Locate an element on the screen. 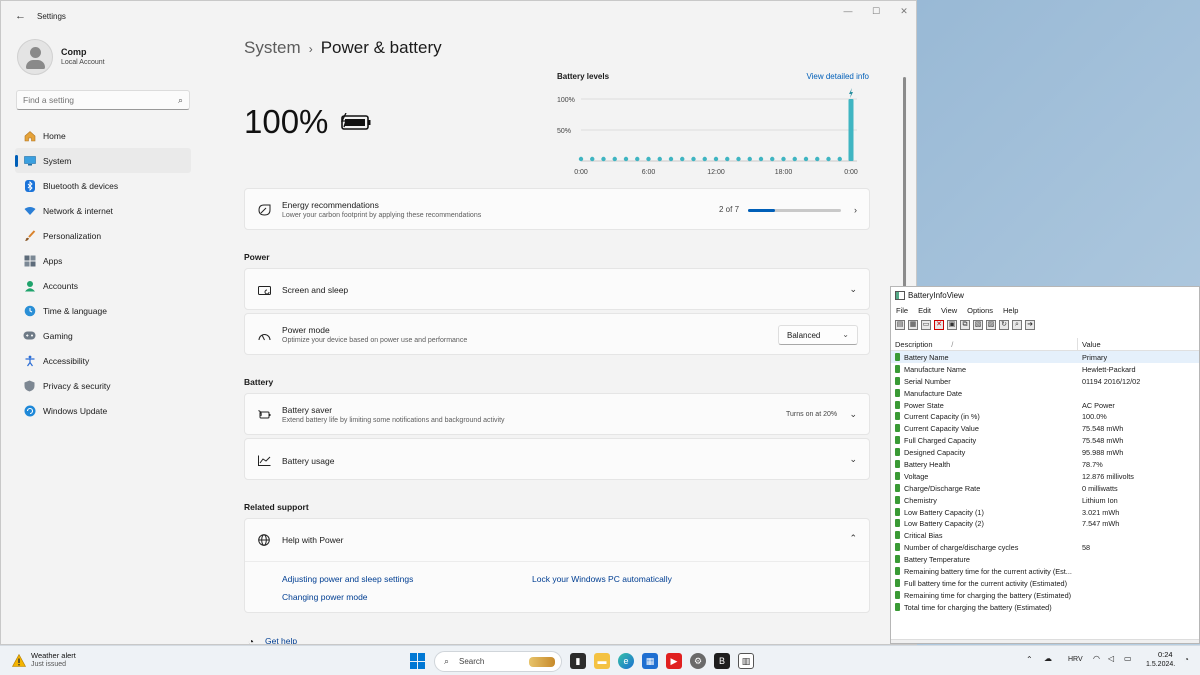 This screenshot has height=675, width=1200. edge-icon: e is located at coordinates (626, 661).